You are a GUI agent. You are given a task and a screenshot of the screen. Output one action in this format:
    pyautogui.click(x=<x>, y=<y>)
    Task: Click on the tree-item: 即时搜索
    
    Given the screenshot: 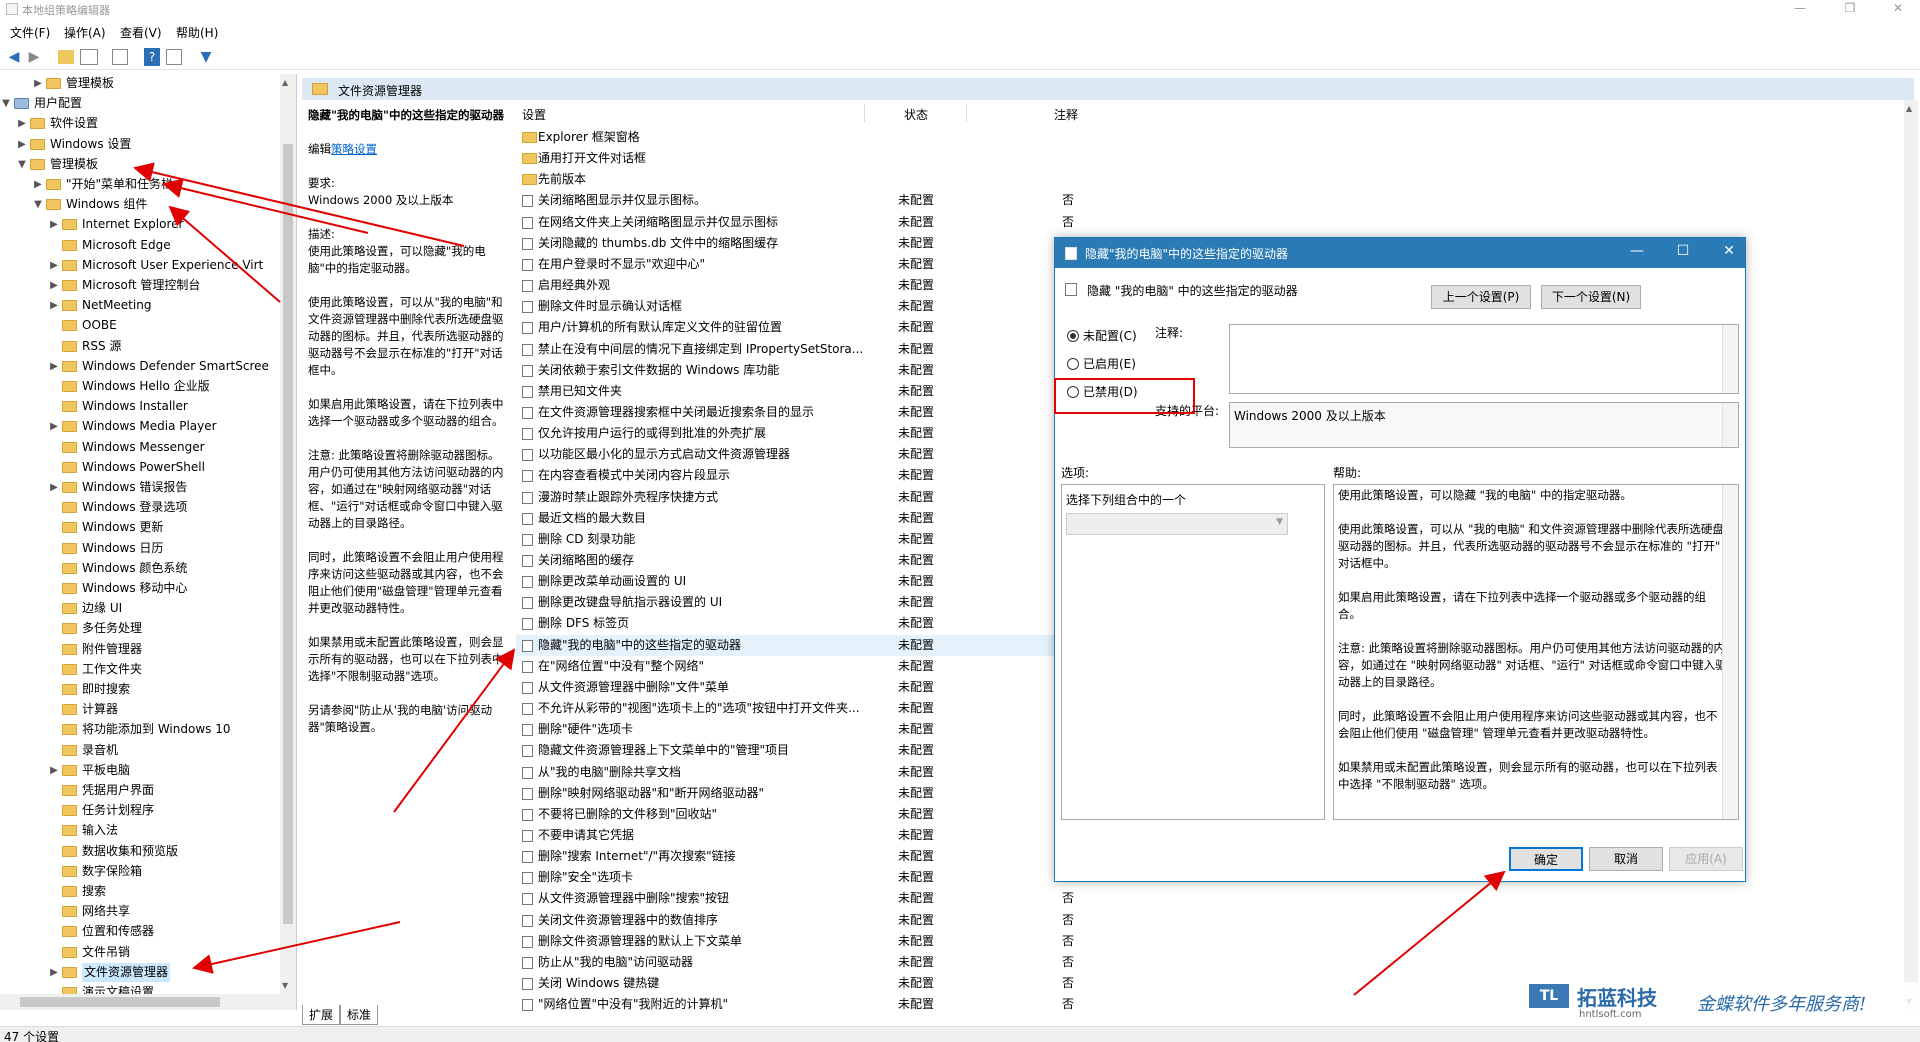 What is the action you would take?
    pyautogui.click(x=141, y=689)
    